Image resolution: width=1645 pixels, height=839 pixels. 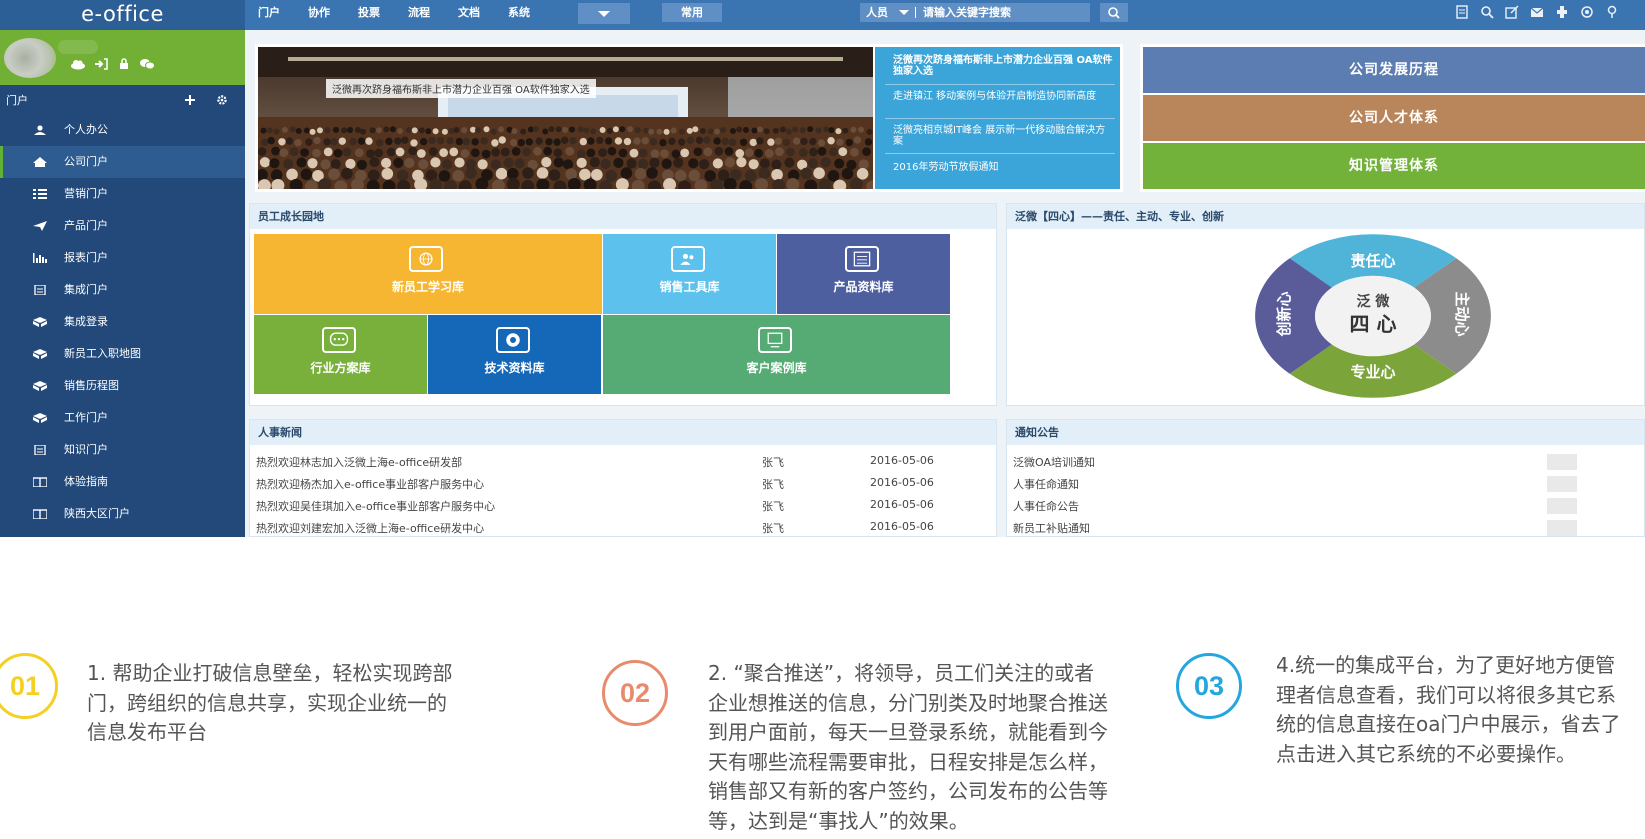 What do you see at coordinates (915, 12) in the screenshot?
I see `search-divider` at bounding box center [915, 12].